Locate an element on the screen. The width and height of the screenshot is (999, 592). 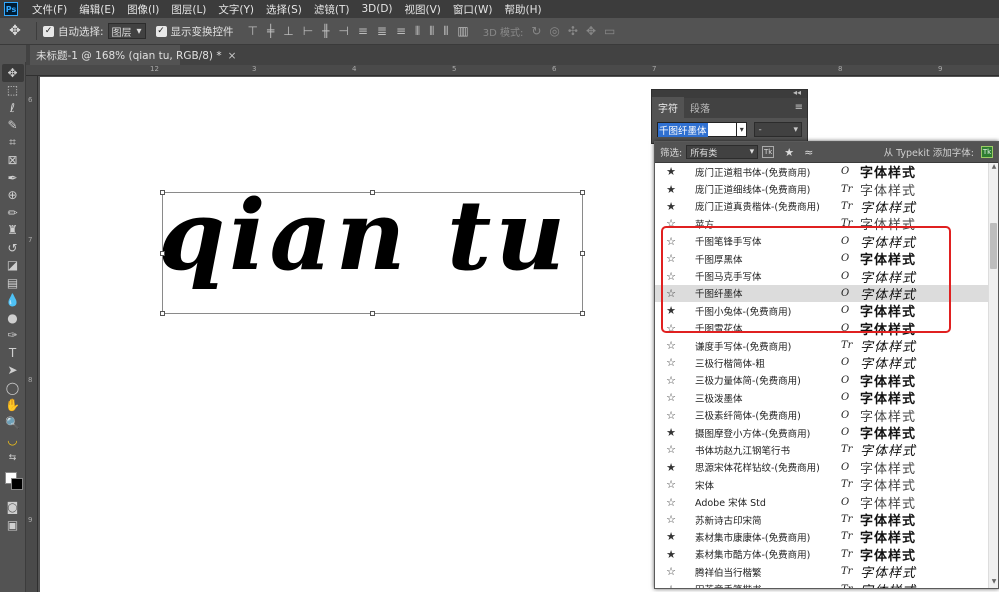
font-list-item: ☆ Adobe 宋体 Std O 字体样式 is located at coordinates (826, 502).